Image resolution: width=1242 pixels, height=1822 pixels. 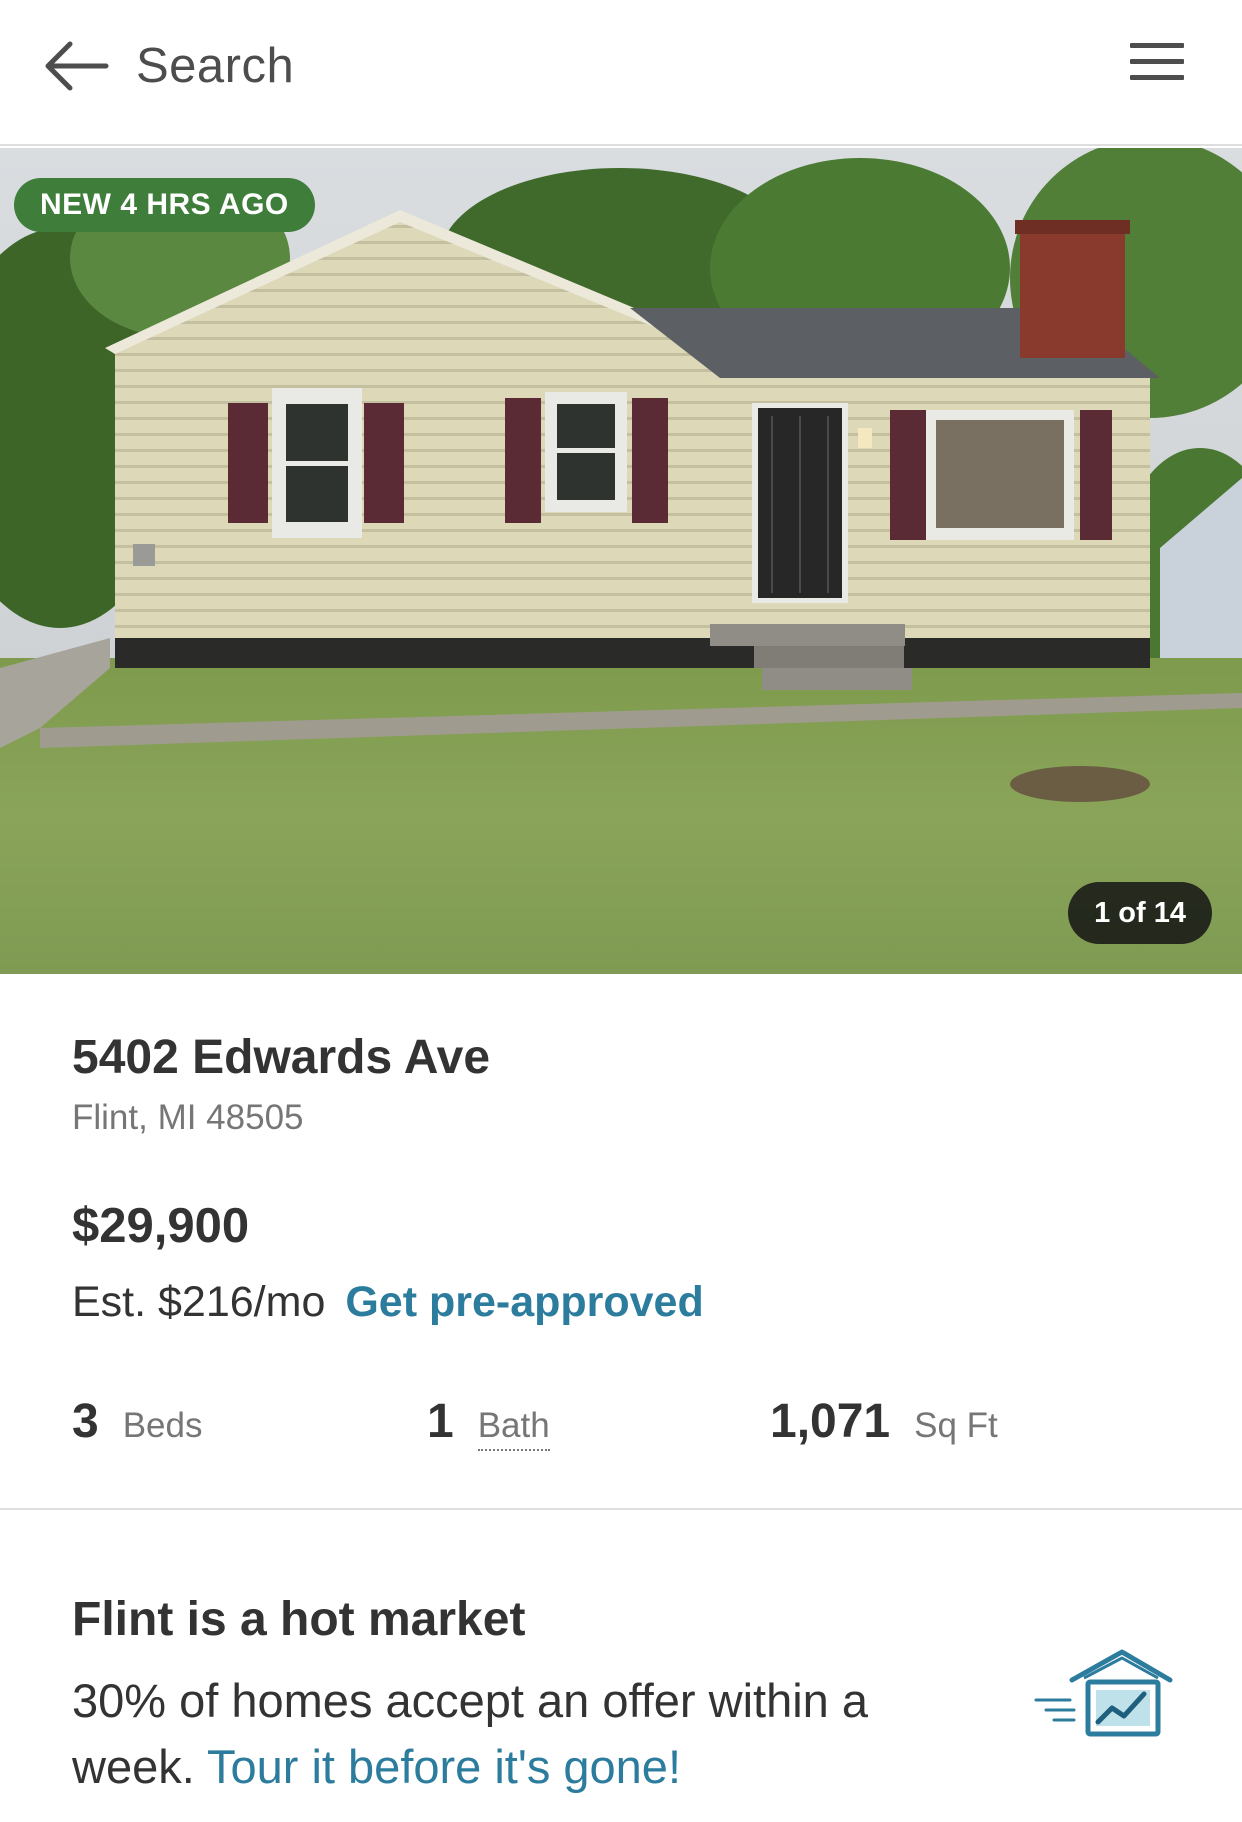 What do you see at coordinates (299, 1619) in the screenshot?
I see `hot-market-title: Flint is a hot market` at bounding box center [299, 1619].